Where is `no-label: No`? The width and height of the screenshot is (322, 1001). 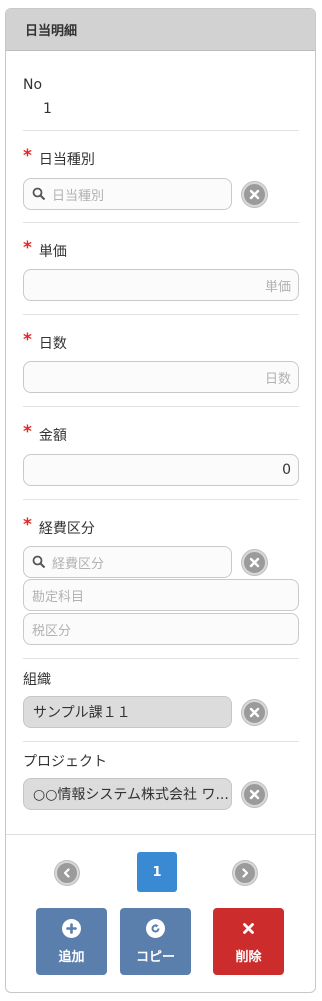 no-label: No is located at coordinates (33, 85).